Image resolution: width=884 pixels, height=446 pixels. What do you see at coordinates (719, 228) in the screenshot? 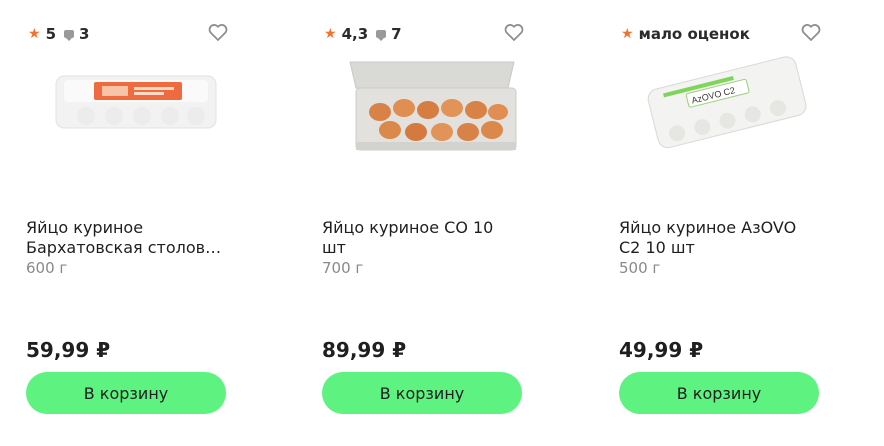
I see `title-line: Яйцо куриное АзOVO` at bounding box center [719, 228].